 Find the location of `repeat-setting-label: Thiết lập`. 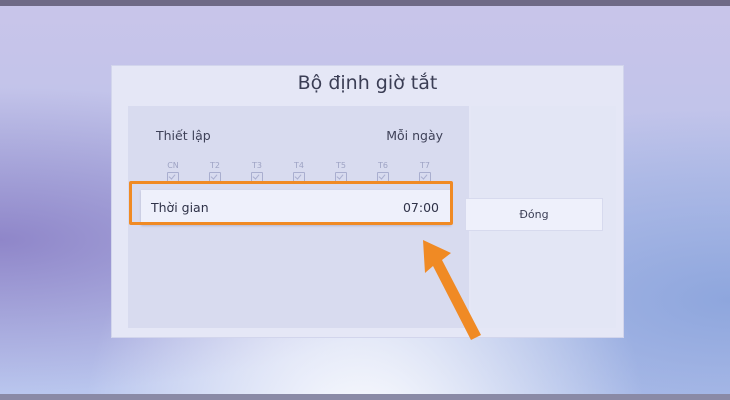

repeat-setting-label: Thiết lập is located at coordinates (183, 135).